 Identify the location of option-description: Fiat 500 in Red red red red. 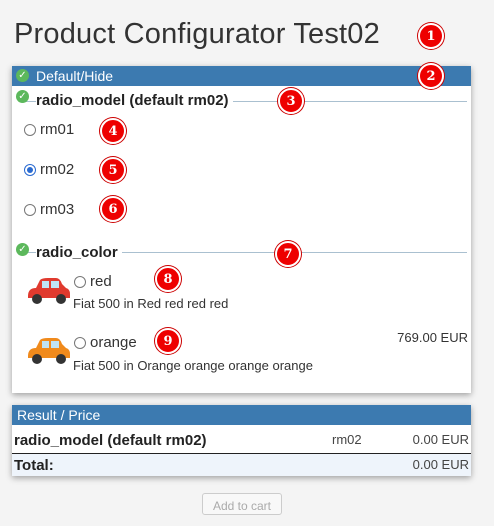
(151, 303).